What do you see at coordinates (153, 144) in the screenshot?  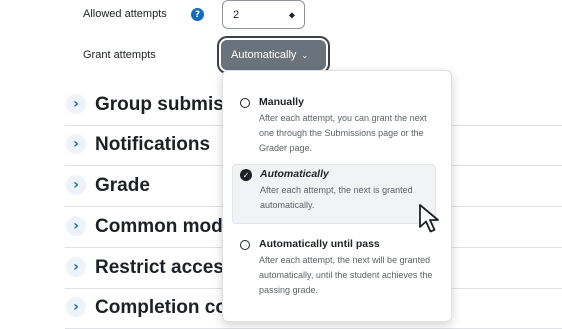 I see `section-title: Notifications` at bounding box center [153, 144].